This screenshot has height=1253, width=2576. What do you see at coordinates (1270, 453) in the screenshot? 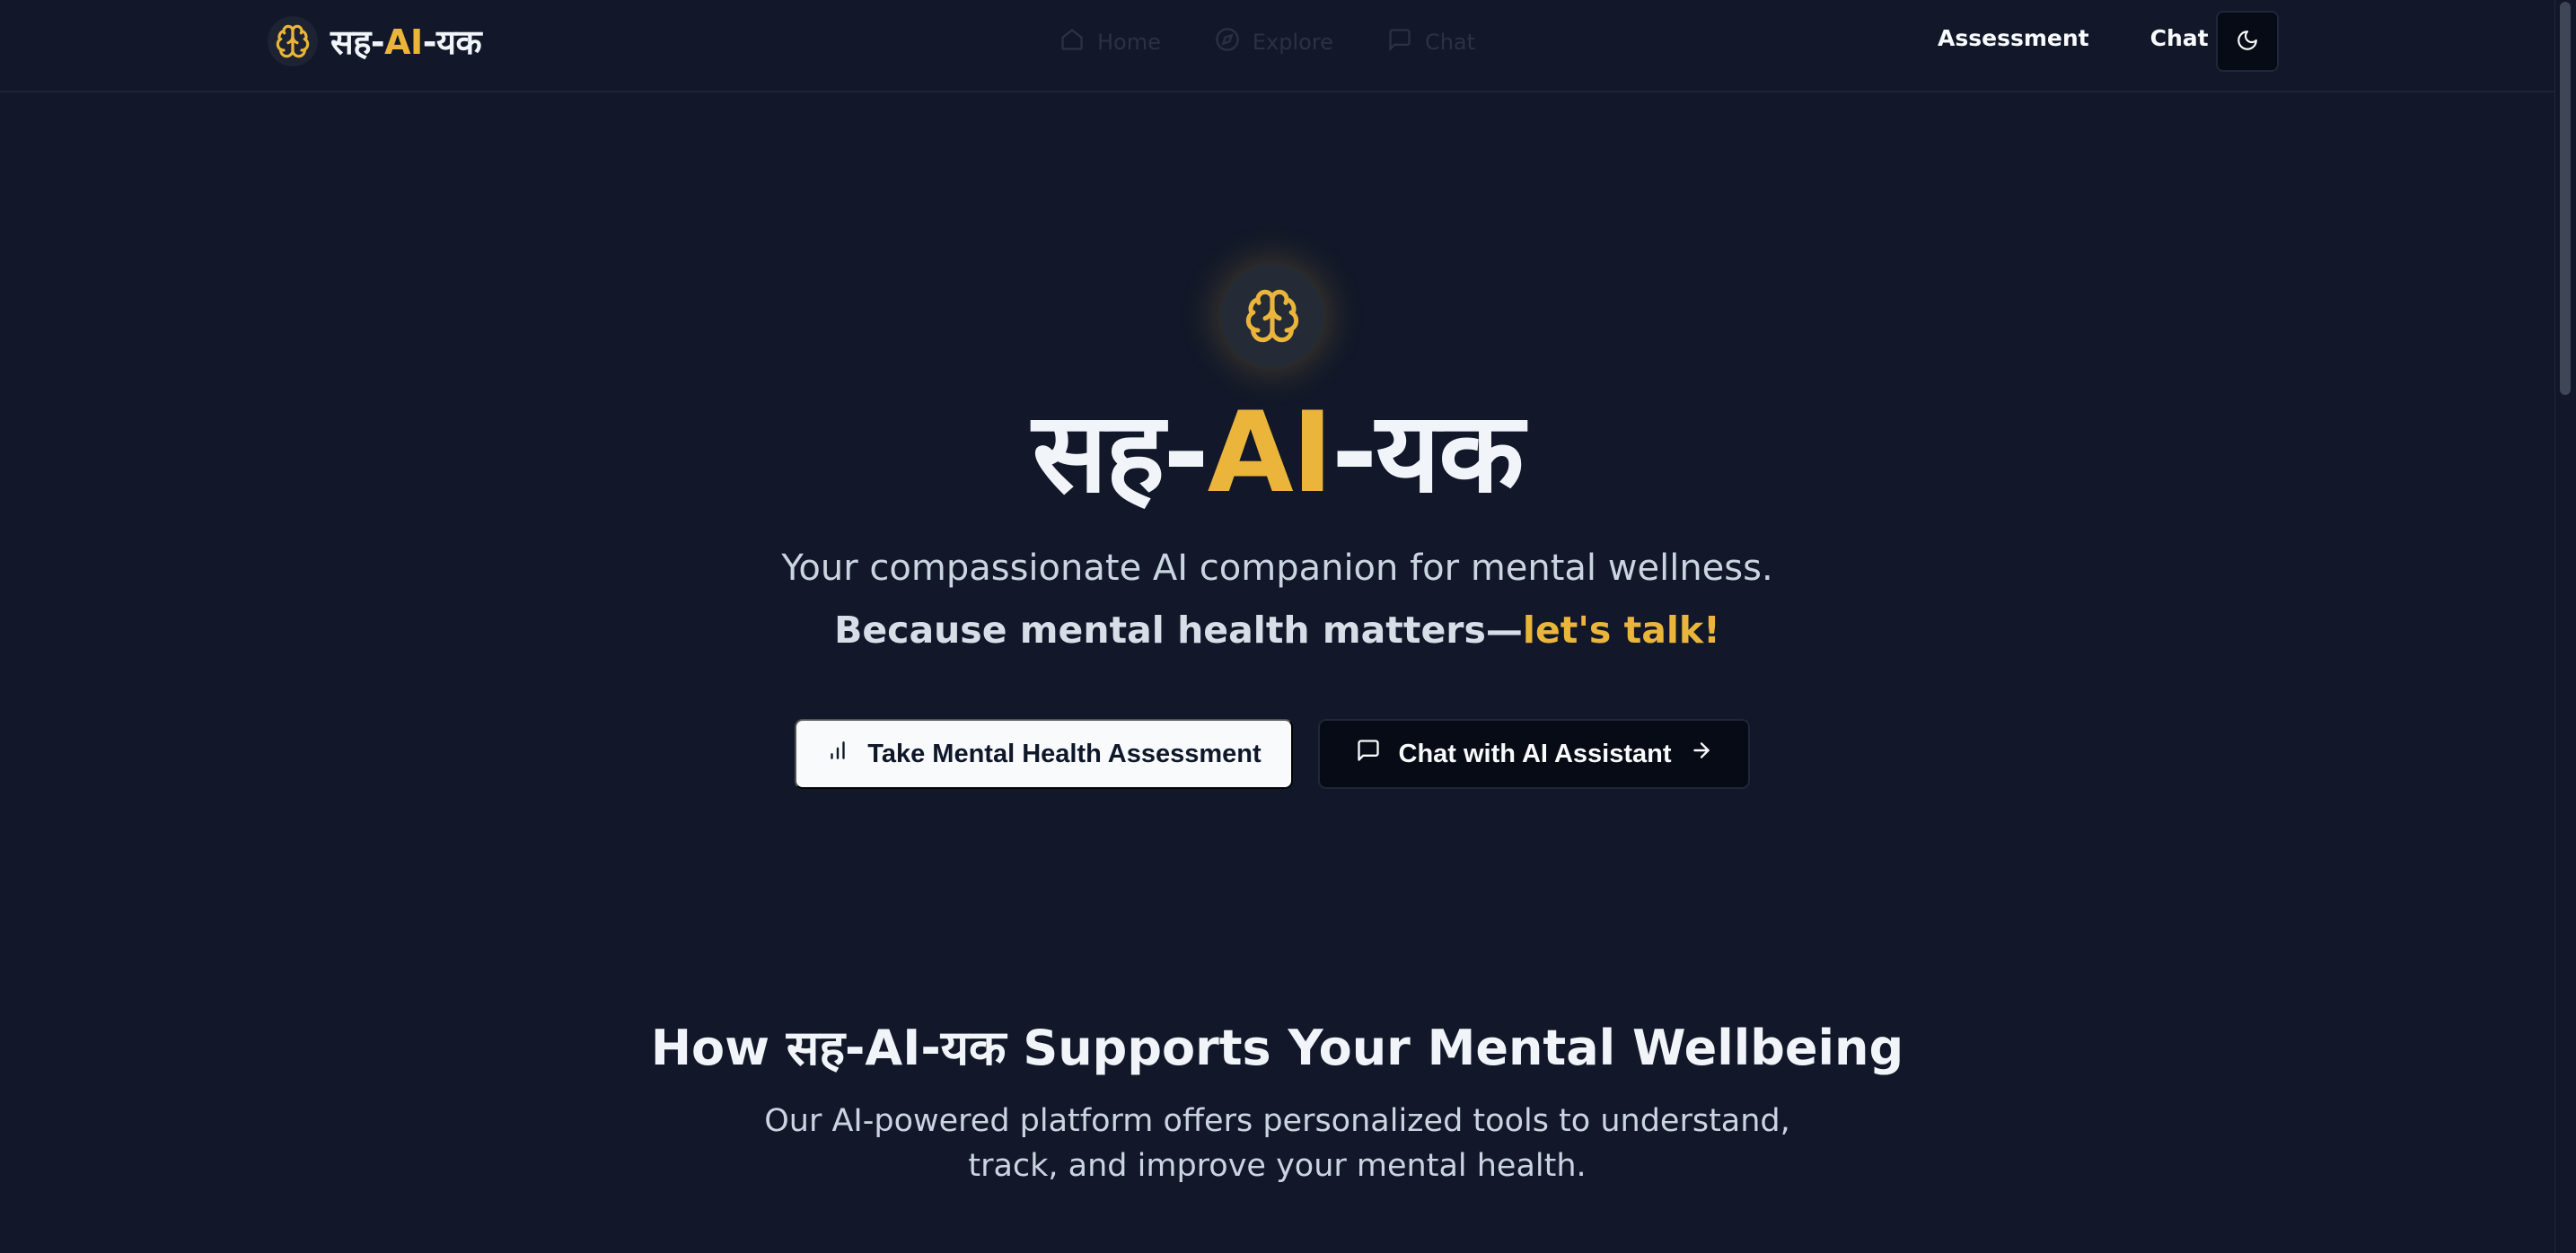
I see `hero-title-accent: AI` at bounding box center [1270, 453].